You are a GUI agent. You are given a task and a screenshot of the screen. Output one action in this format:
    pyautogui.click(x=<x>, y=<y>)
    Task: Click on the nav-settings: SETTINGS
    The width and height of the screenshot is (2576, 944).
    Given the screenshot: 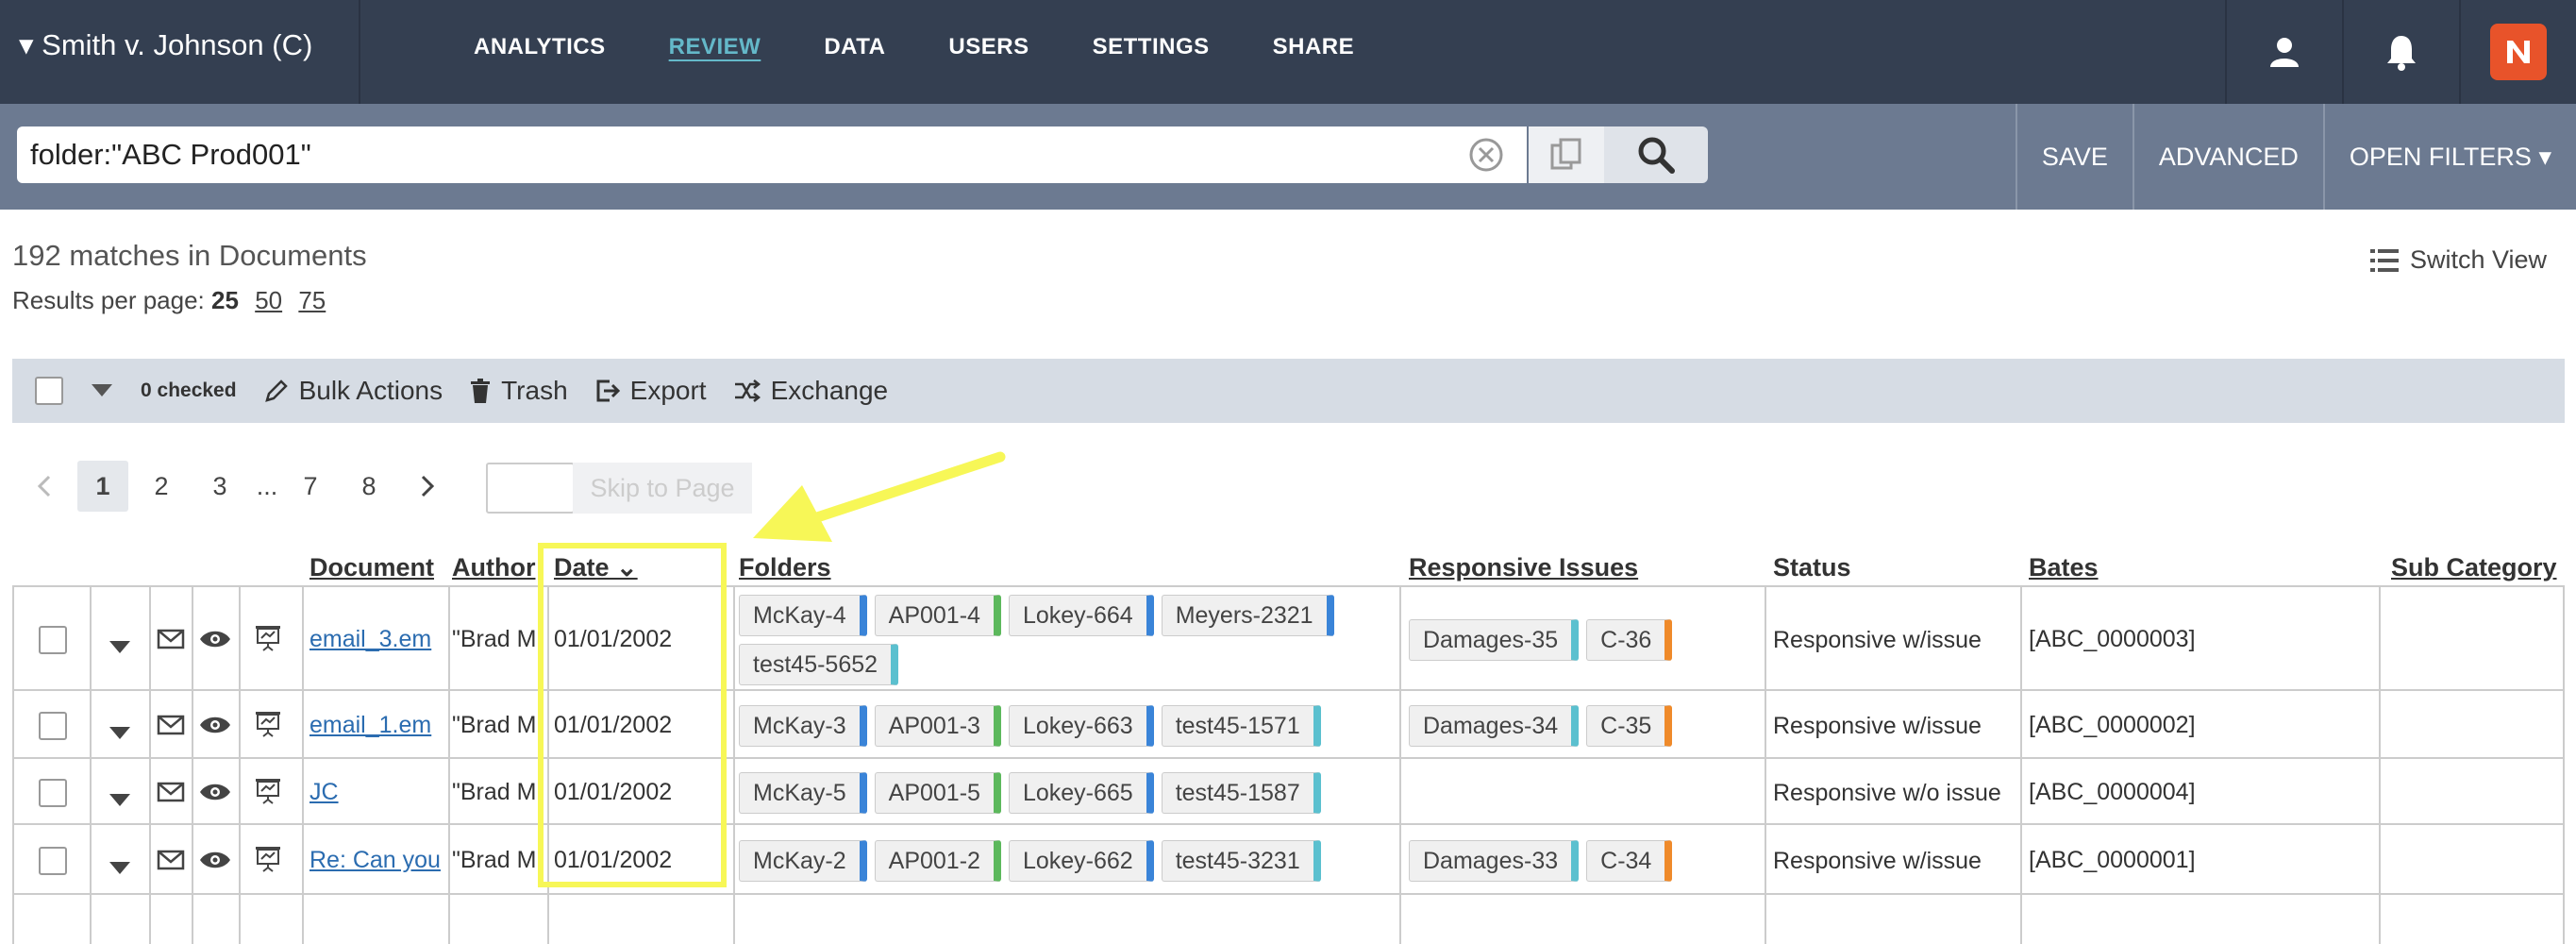 What is the action you would take?
    pyautogui.click(x=1151, y=47)
    